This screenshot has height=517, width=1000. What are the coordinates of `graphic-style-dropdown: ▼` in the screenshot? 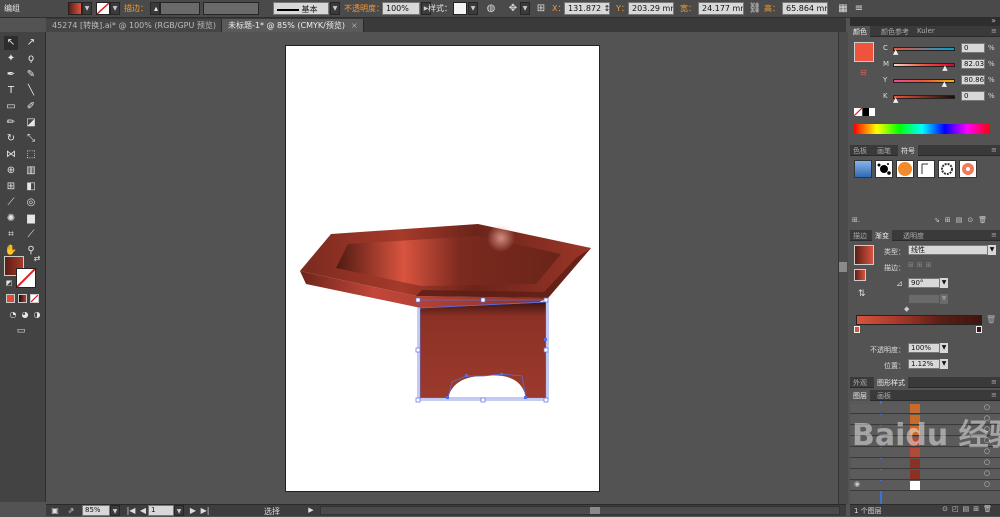 It's located at (473, 8).